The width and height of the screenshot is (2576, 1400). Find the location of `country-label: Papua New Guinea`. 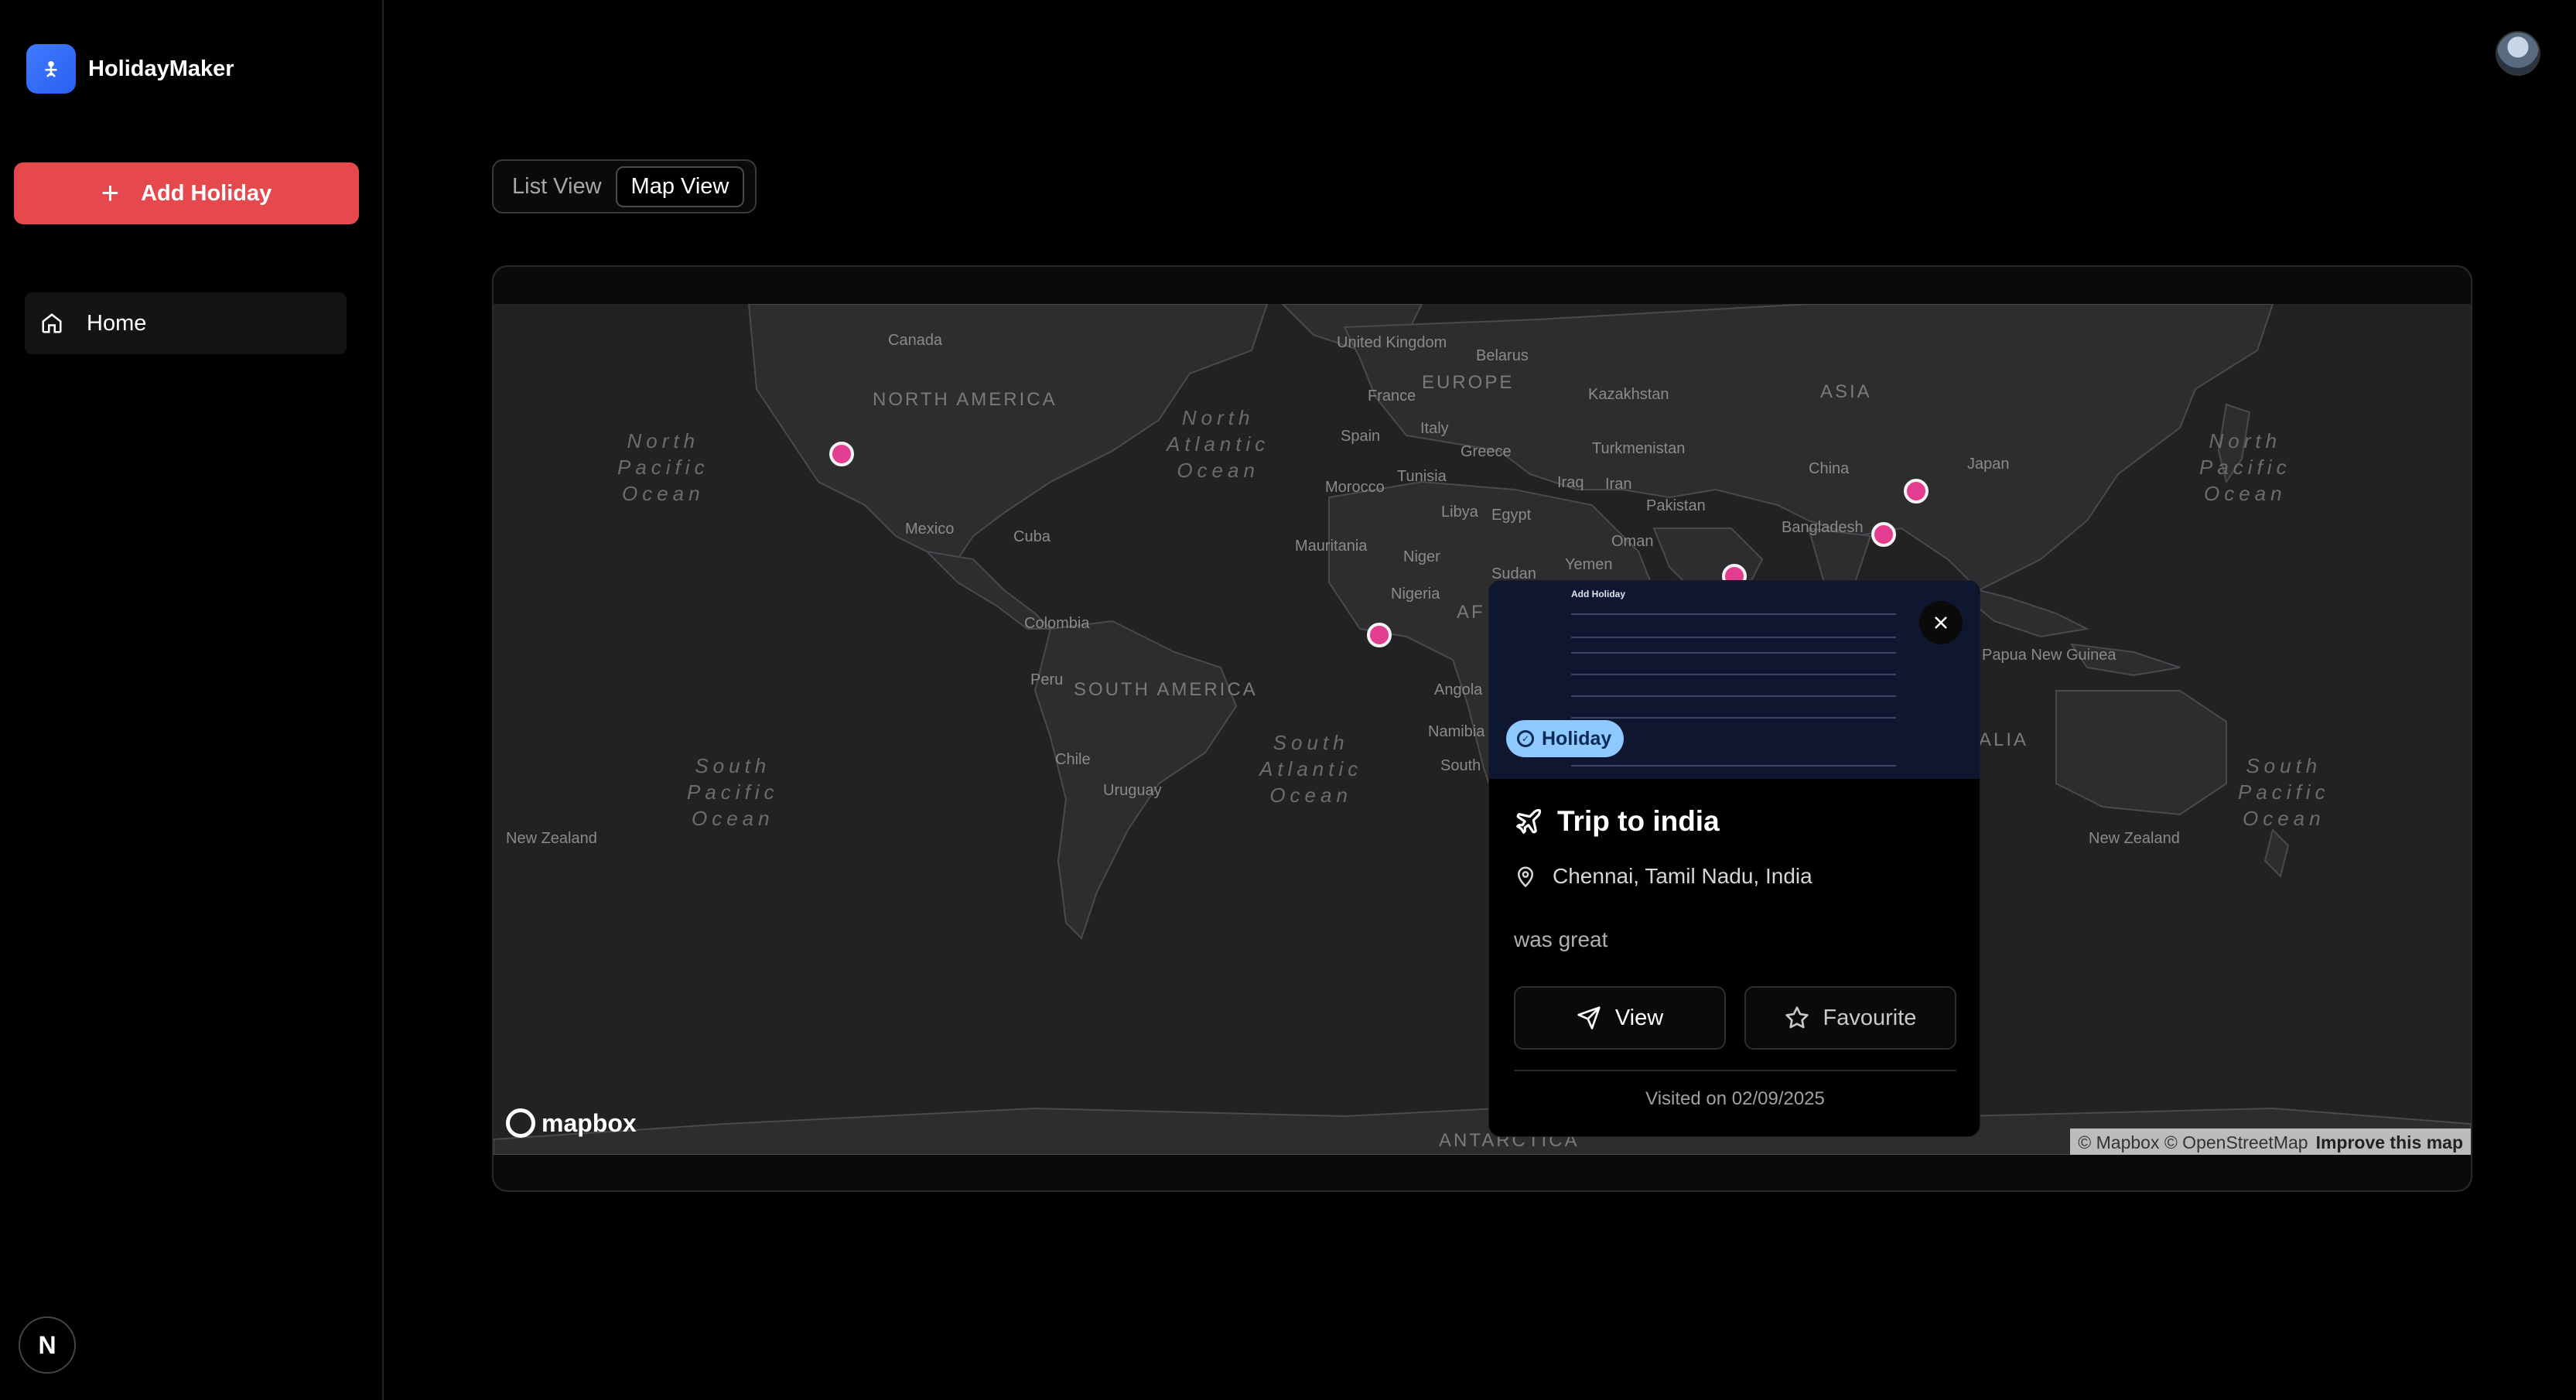

country-label: Papua New Guinea is located at coordinates (2049, 655).